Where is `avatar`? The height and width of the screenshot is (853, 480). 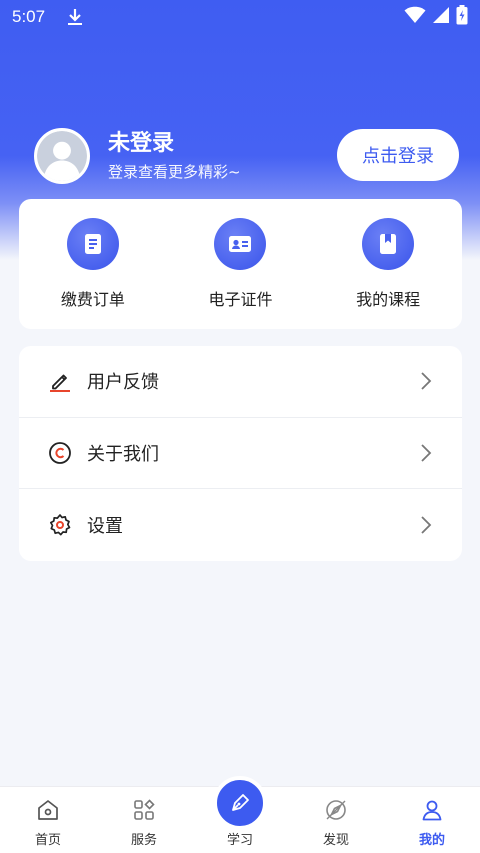
avatar is located at coordinates (62, 156).